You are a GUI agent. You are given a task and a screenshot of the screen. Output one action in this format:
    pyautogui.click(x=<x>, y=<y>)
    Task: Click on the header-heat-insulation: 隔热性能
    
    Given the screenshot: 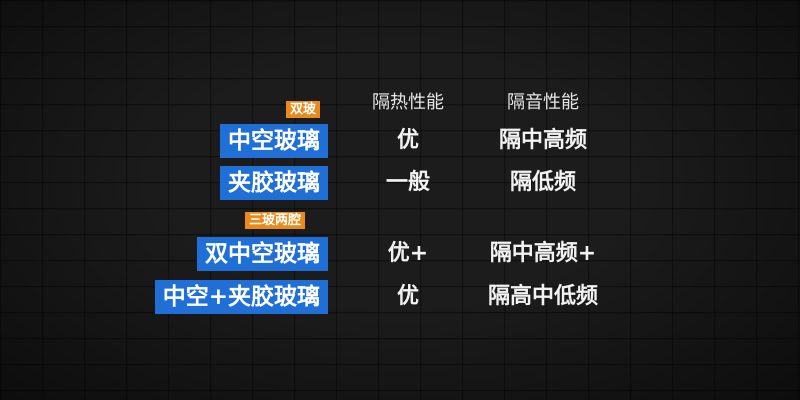 What is the action you would take?
    pyautogui.click(x=408, y=102)
    